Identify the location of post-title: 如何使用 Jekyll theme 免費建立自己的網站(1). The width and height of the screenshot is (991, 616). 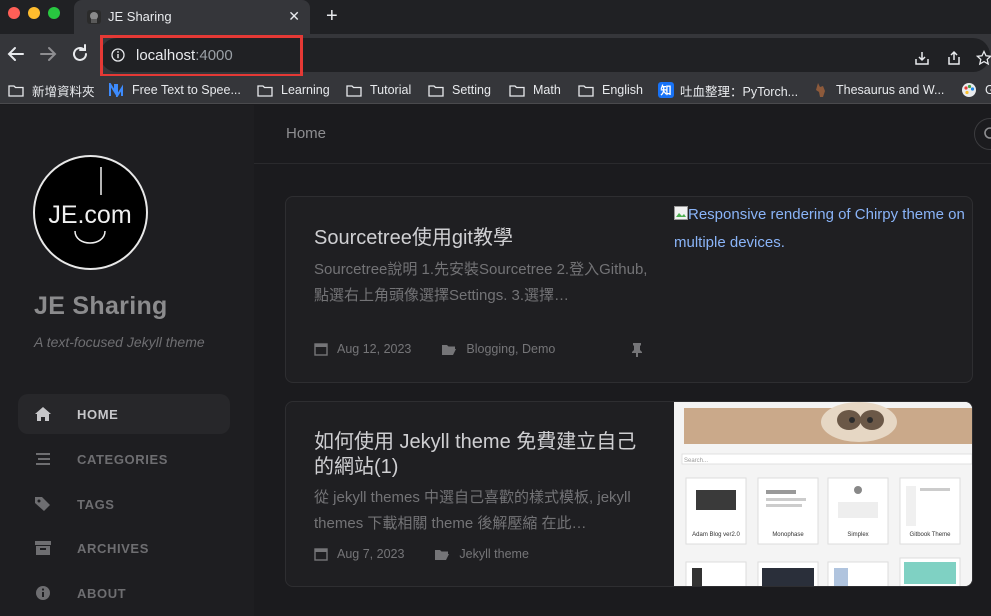
(479, 455).